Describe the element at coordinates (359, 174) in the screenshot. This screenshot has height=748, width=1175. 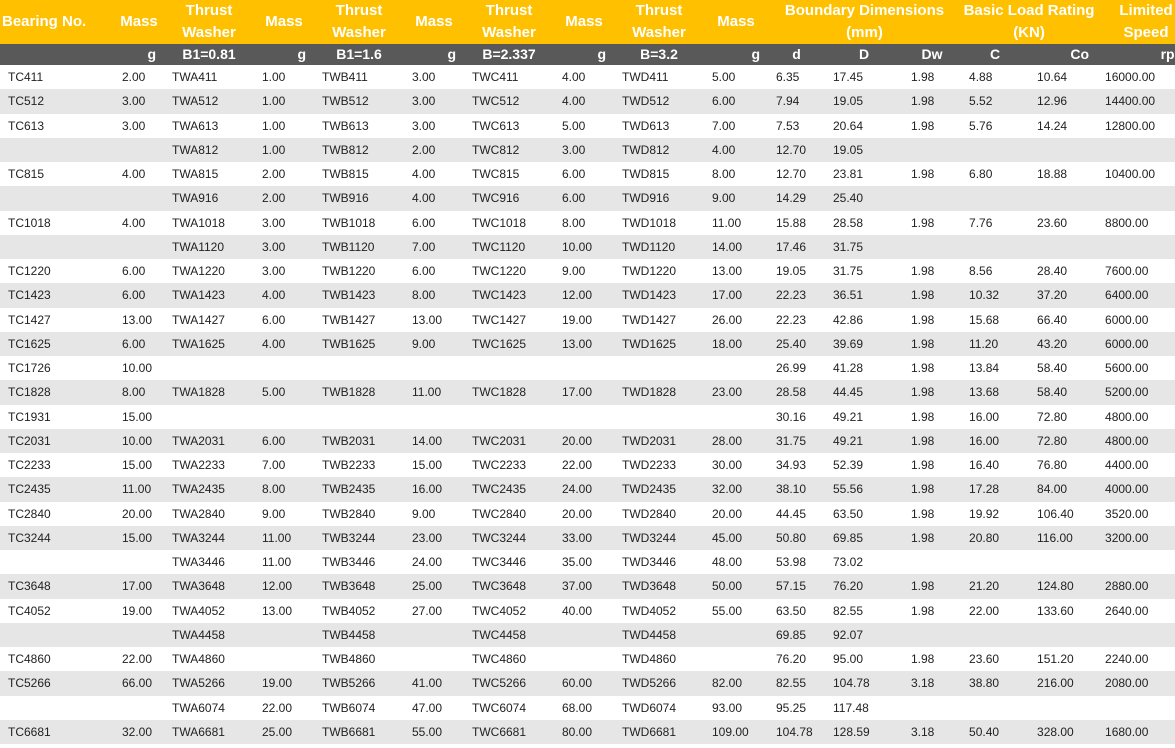
I see `cell-washer-b: TWB815` at that location.